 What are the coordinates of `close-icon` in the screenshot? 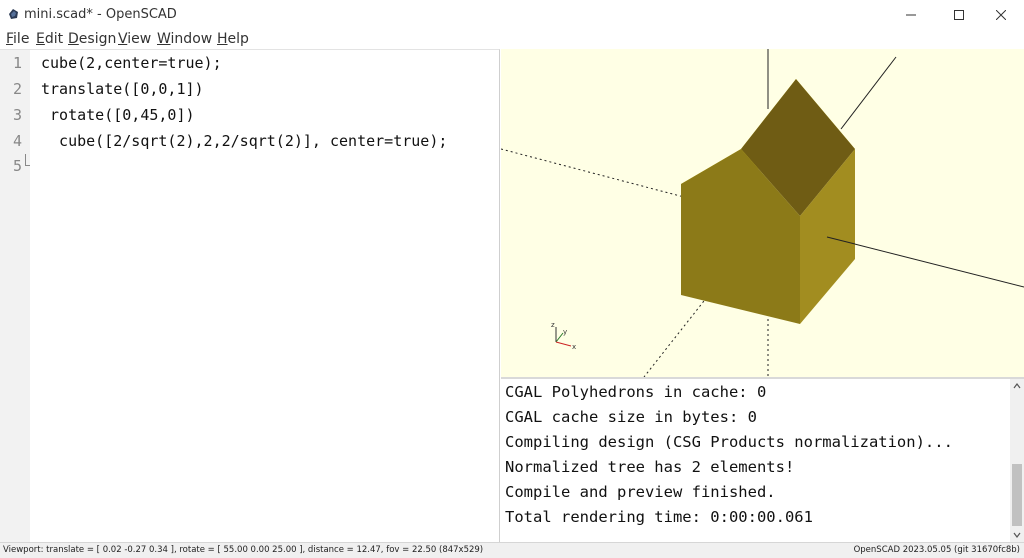 It's located at (1001, 15).